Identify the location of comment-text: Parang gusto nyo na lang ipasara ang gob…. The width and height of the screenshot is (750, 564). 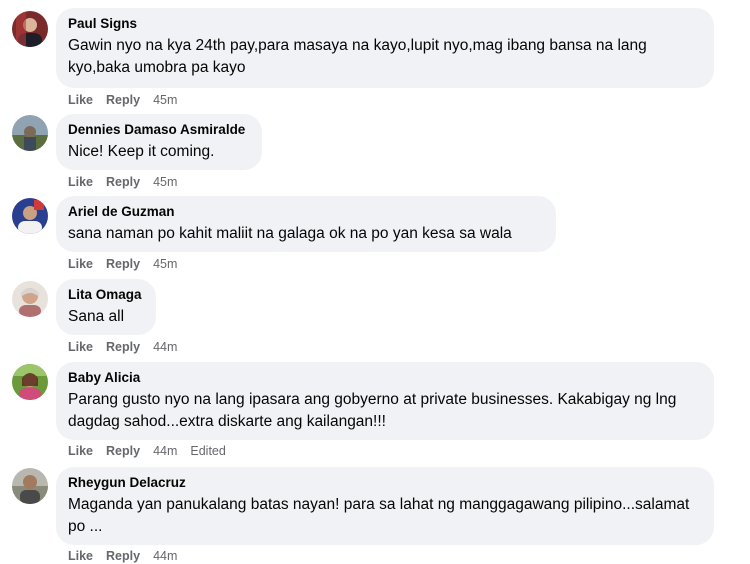
(372, 410).